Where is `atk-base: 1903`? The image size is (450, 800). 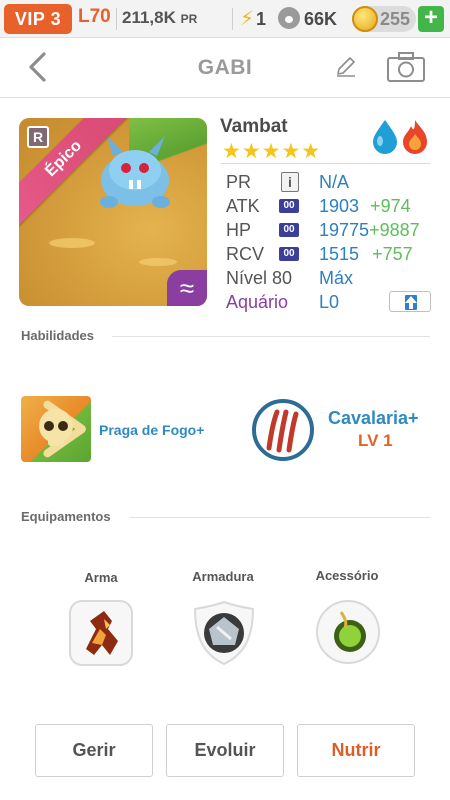
atk-base: 1903 is located at coordinates (339, 206).